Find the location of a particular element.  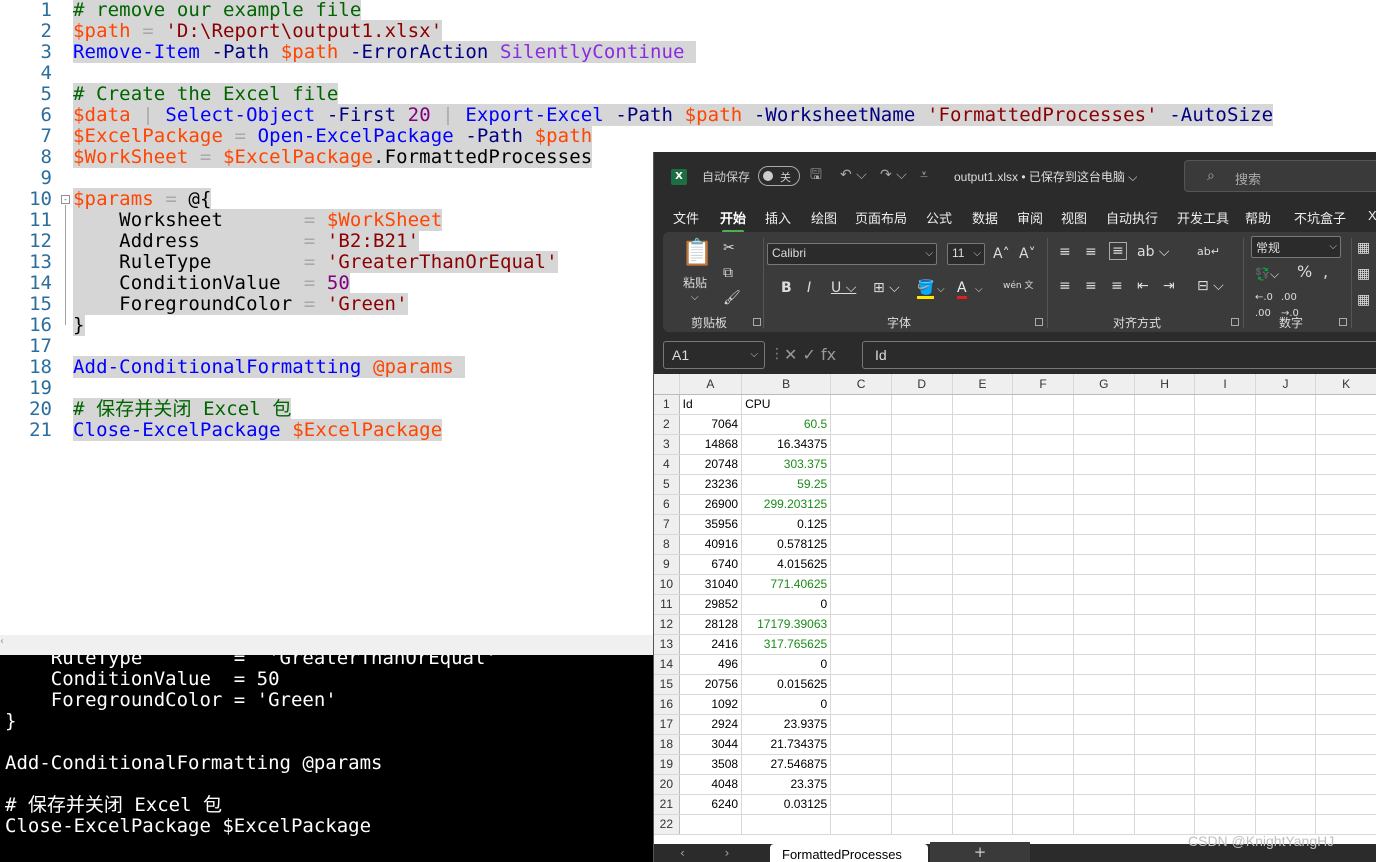

cell-a: 2924 is located at coordinates (711, 724).